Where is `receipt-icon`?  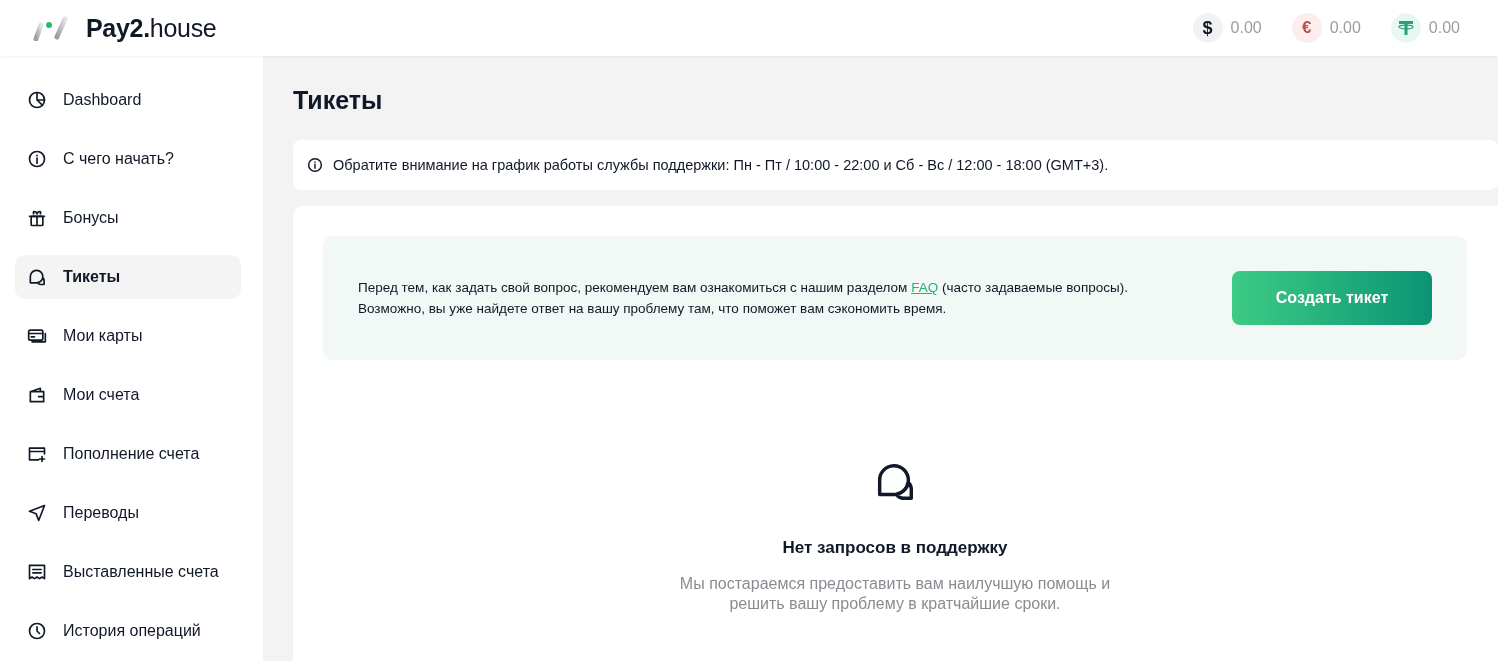
receipt-icon is located at coordinates (37, 572).